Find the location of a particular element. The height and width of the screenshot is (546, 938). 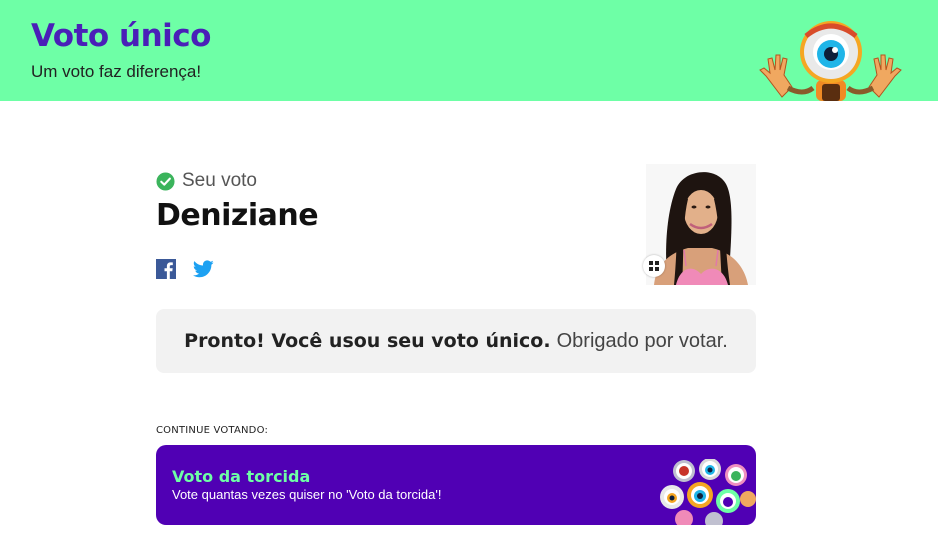

twitter-icon is located at coordinates (203, 269).